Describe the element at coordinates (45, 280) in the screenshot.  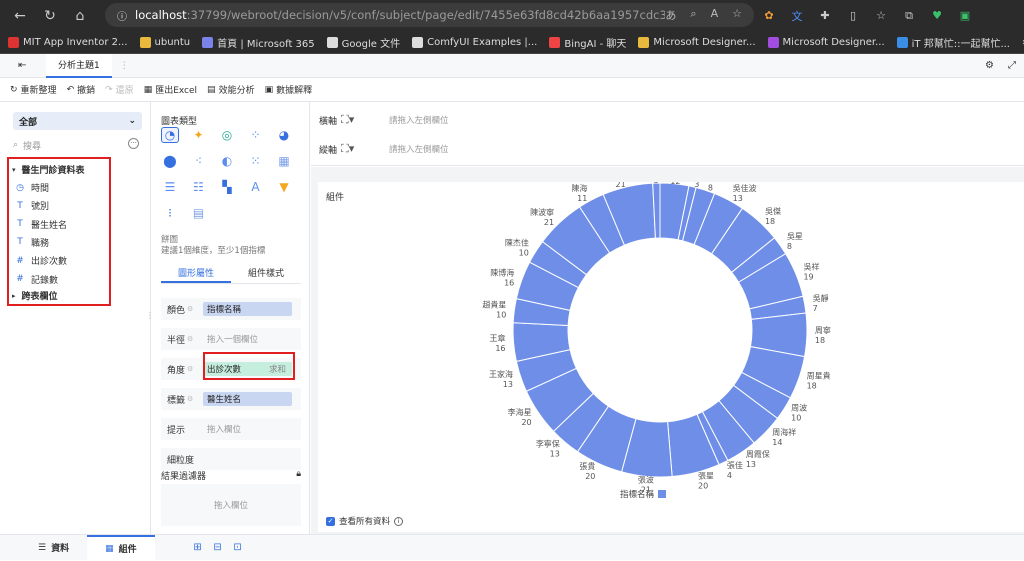
I see `field-label: 記錄數` at that location.